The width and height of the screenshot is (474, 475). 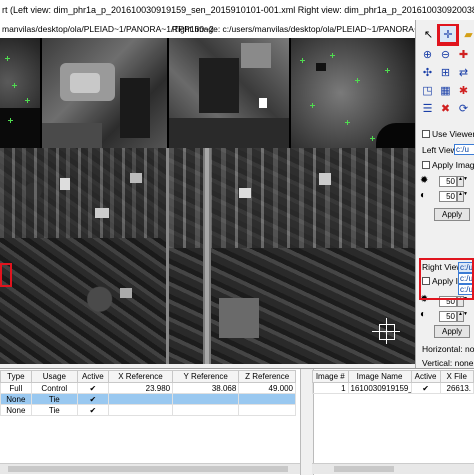 What do you see at coordinates (463, 54) in the screenshot?
I see `gcp-icon: ✚` at bounding box center [463, 54].